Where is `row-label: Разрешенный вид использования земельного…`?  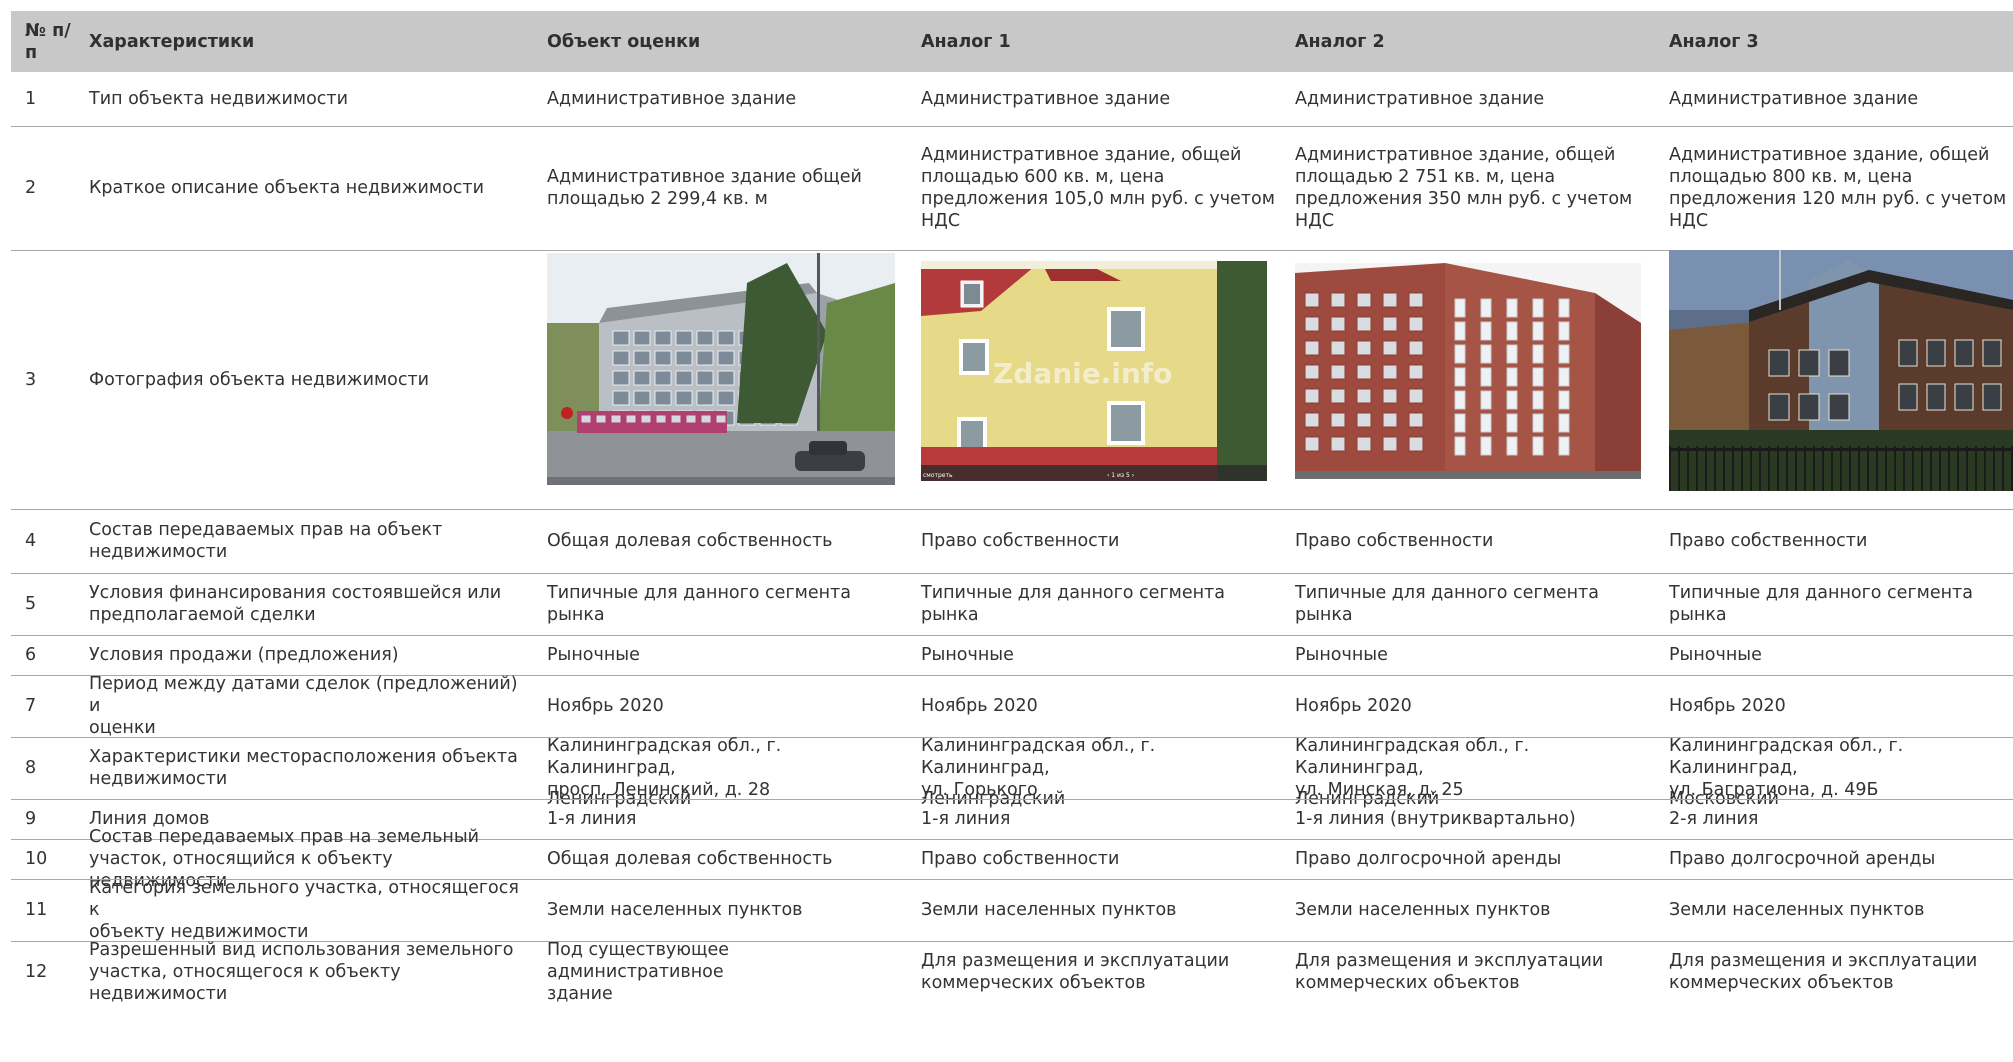 row-label: Разрешенный вид использования земельного… is located at coordinates (301, 972).